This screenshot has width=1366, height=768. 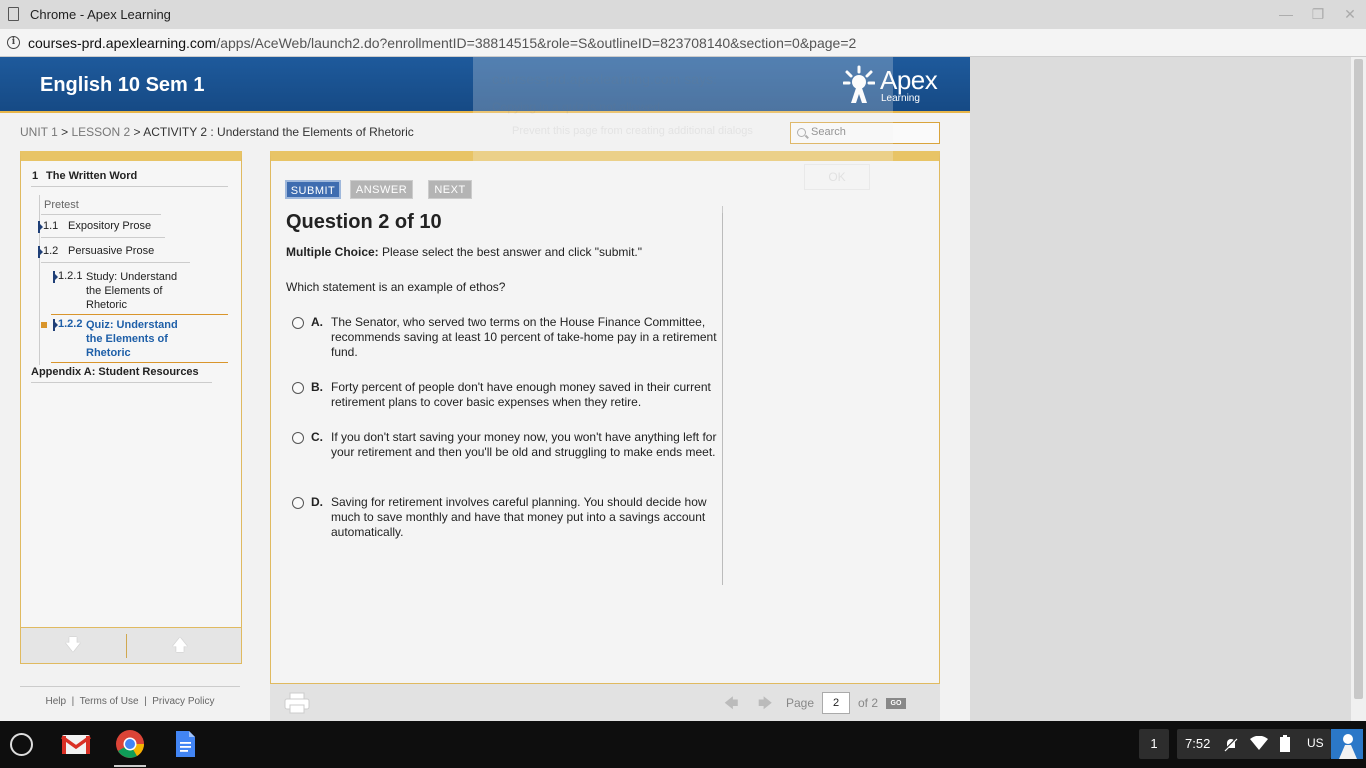 What do you see at coordinates (450, 189) in the screenshot?
I see `next-button: NEXT` at bounding box center [450, 189].